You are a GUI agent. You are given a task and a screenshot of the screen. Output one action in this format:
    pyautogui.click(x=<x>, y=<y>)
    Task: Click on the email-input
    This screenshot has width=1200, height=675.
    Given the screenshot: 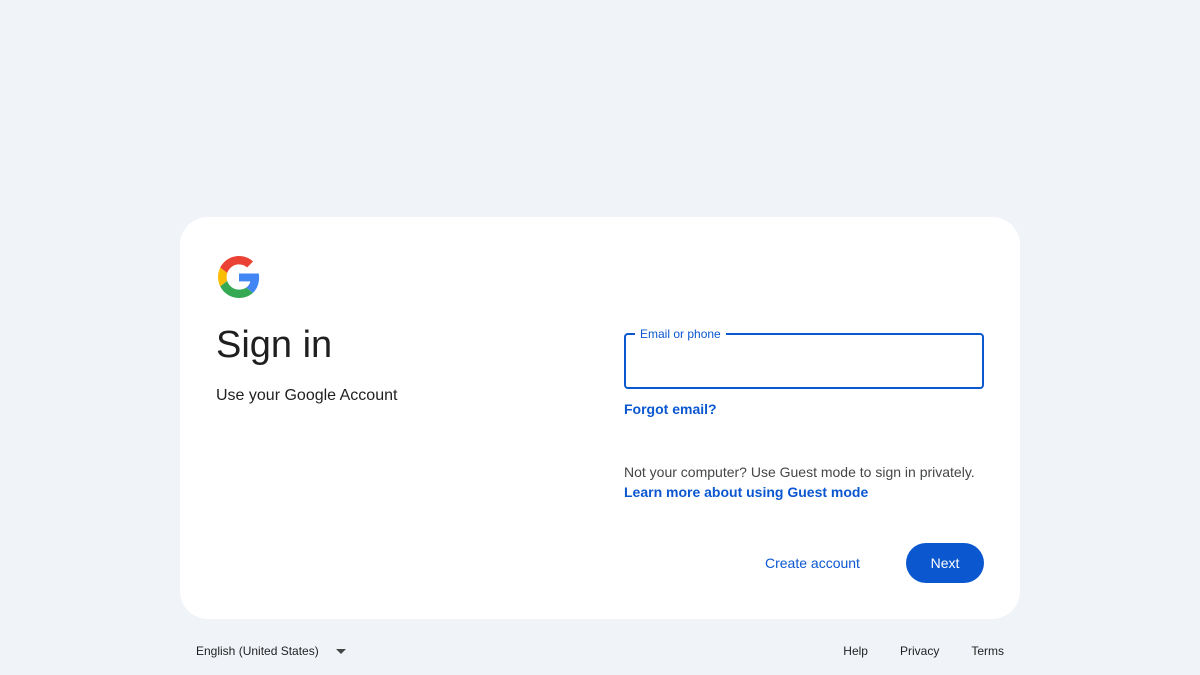 What is the action you would take?
    pyautogui.click(x=804, y=361)
    